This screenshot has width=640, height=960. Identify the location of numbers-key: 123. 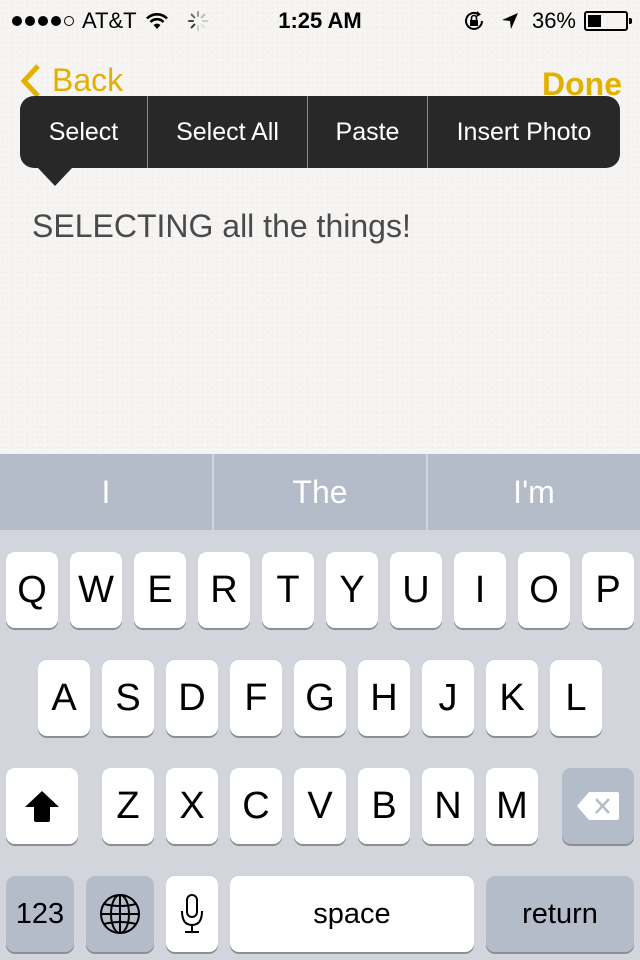
(40, 914).